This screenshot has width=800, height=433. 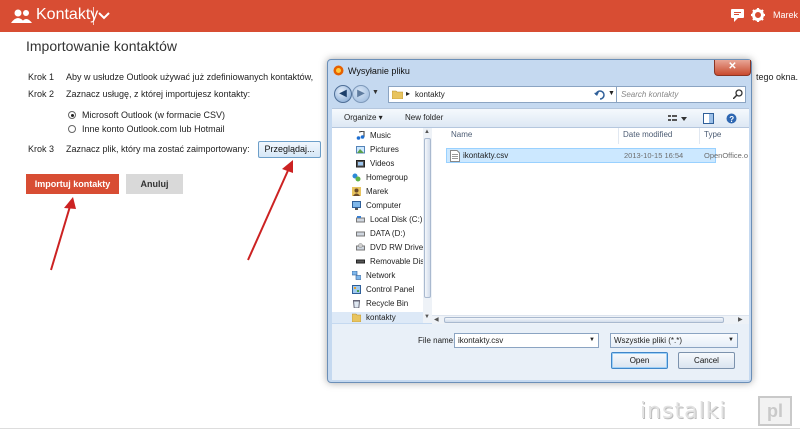 I want to click on nav-item-label: Local Disk (C:), so click(x=396, y=219).